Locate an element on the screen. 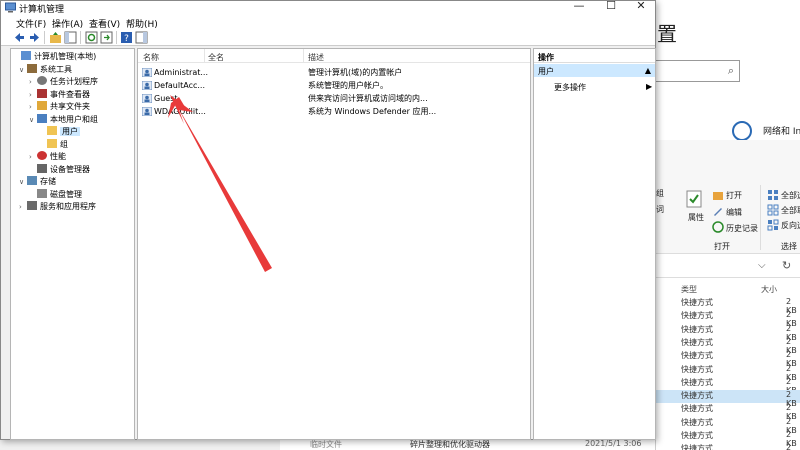 This screenshot has height=450, width=800. title-bar: 计算机管理 — ☐ ✕ is located at coordinates (328, 7).